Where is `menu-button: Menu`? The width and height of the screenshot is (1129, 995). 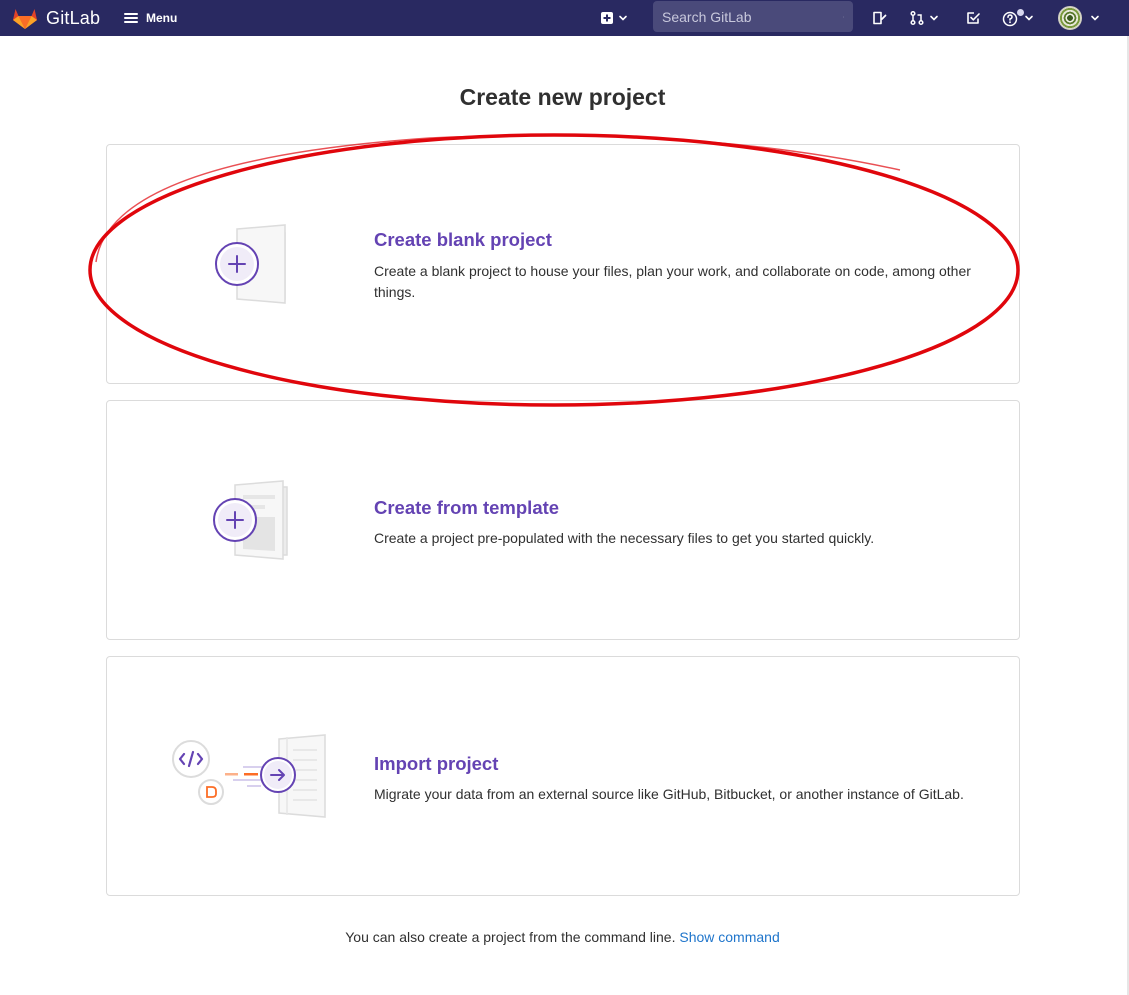 menu-button: Menu is located at coordinates (150, 18).